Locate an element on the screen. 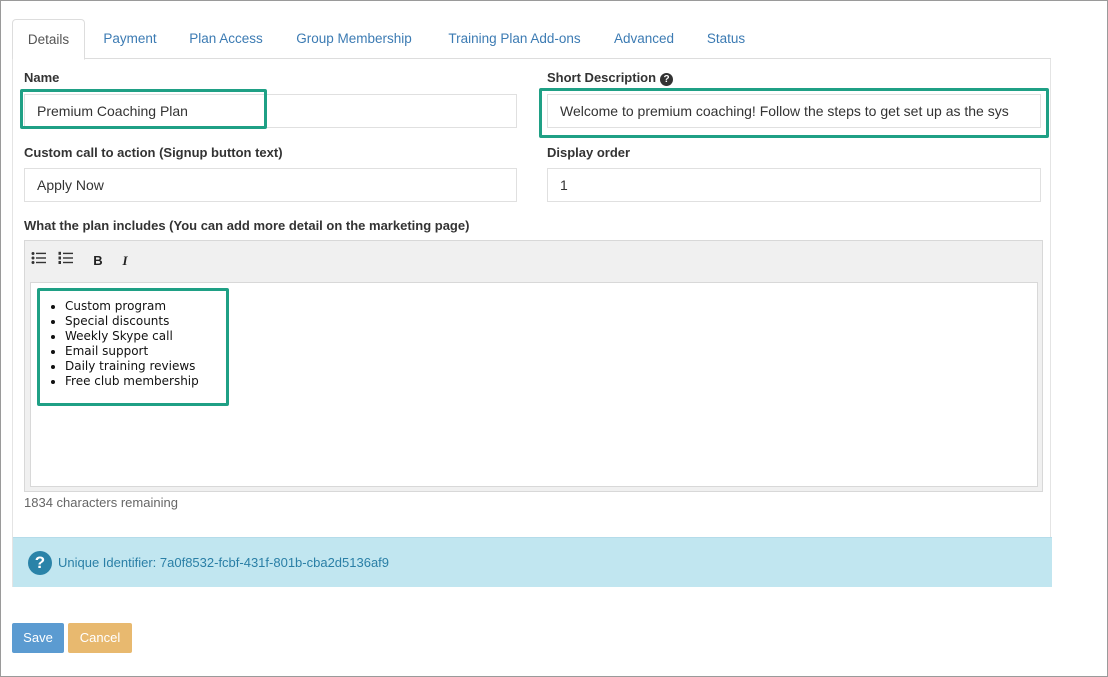 This screenshot has height=677, width=1108. tab-status: Status is located at coordinates (726, 39).